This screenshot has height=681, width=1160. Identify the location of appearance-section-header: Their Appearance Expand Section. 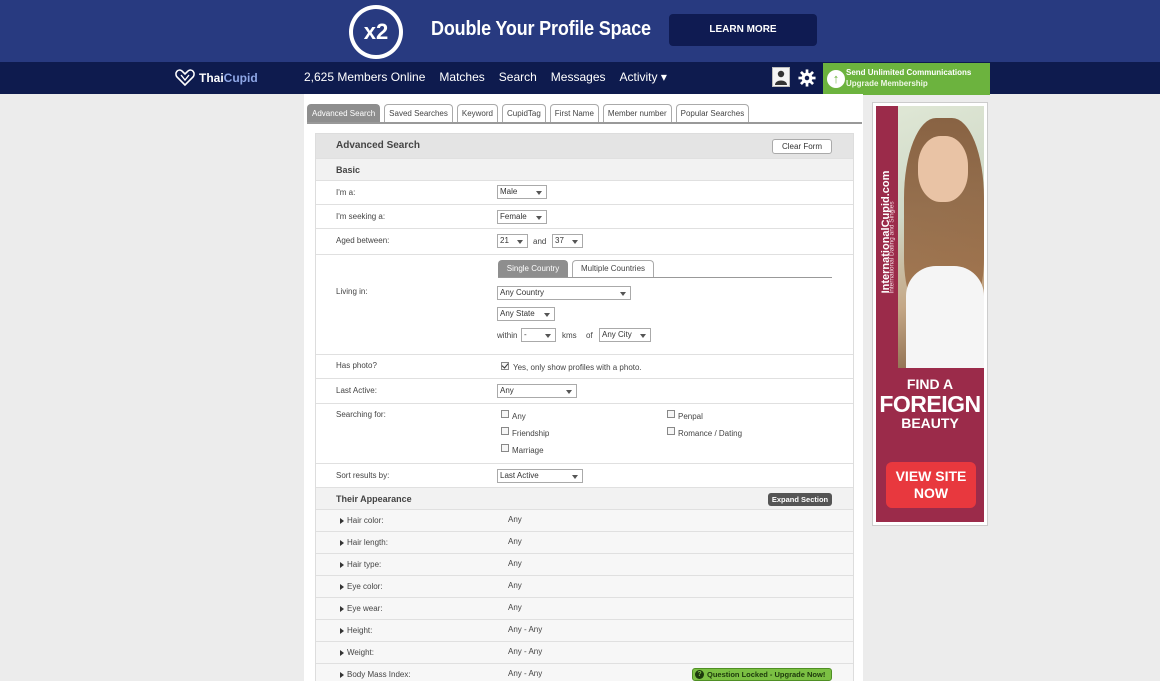
(584, 498).